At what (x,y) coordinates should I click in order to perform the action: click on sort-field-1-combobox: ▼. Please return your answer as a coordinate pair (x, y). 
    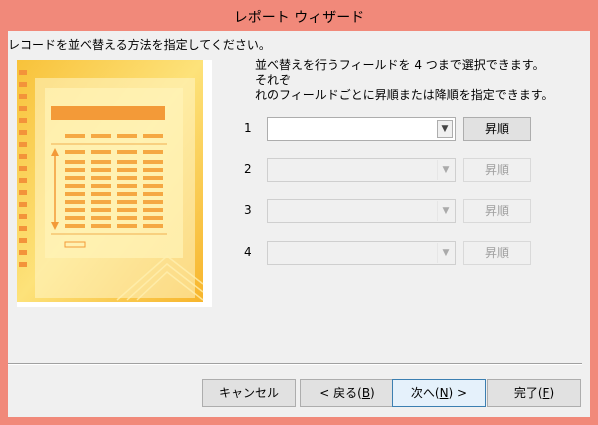
    Looking at the image, I should click on (361, 129).